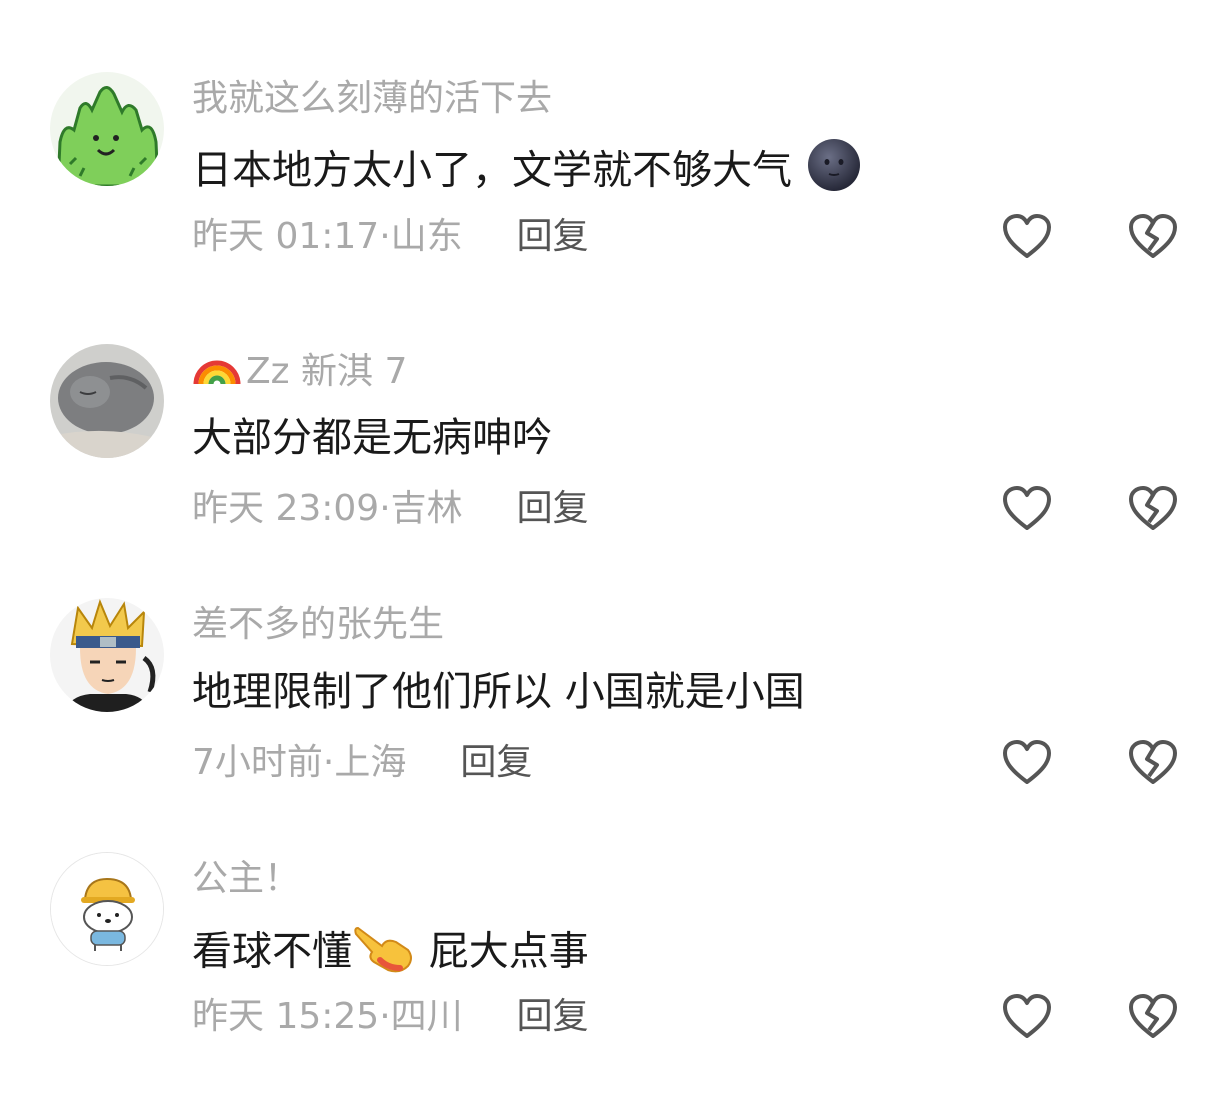 The height and width of the screenshot is (1102, 1231). I want to click on anime-ninja-avatar-icon, so click(107, 655).